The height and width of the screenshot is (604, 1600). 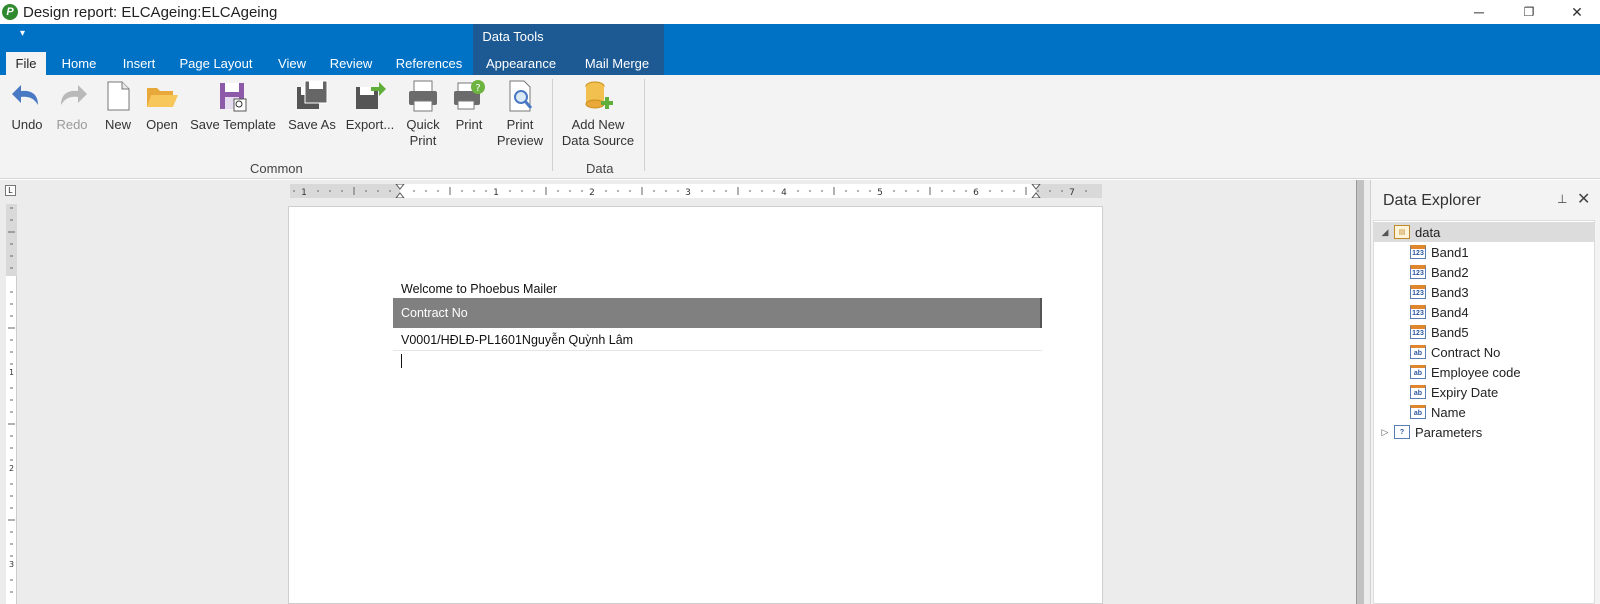 I want to click on quick-access-dropdown-icon: ▾, so click(x=22, y=33).